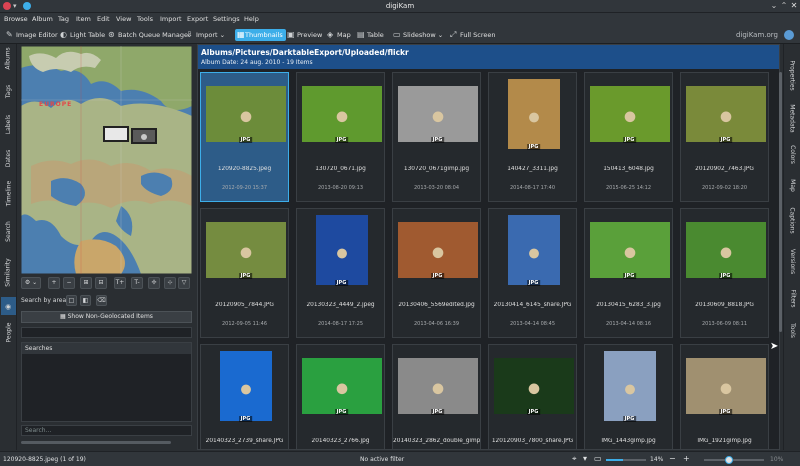 This screenshot has width=800, height=466. What do you see at coordinates (251, 19) in the screenshot?
I see `menu-help: Help` at bounding box center [251, 19].